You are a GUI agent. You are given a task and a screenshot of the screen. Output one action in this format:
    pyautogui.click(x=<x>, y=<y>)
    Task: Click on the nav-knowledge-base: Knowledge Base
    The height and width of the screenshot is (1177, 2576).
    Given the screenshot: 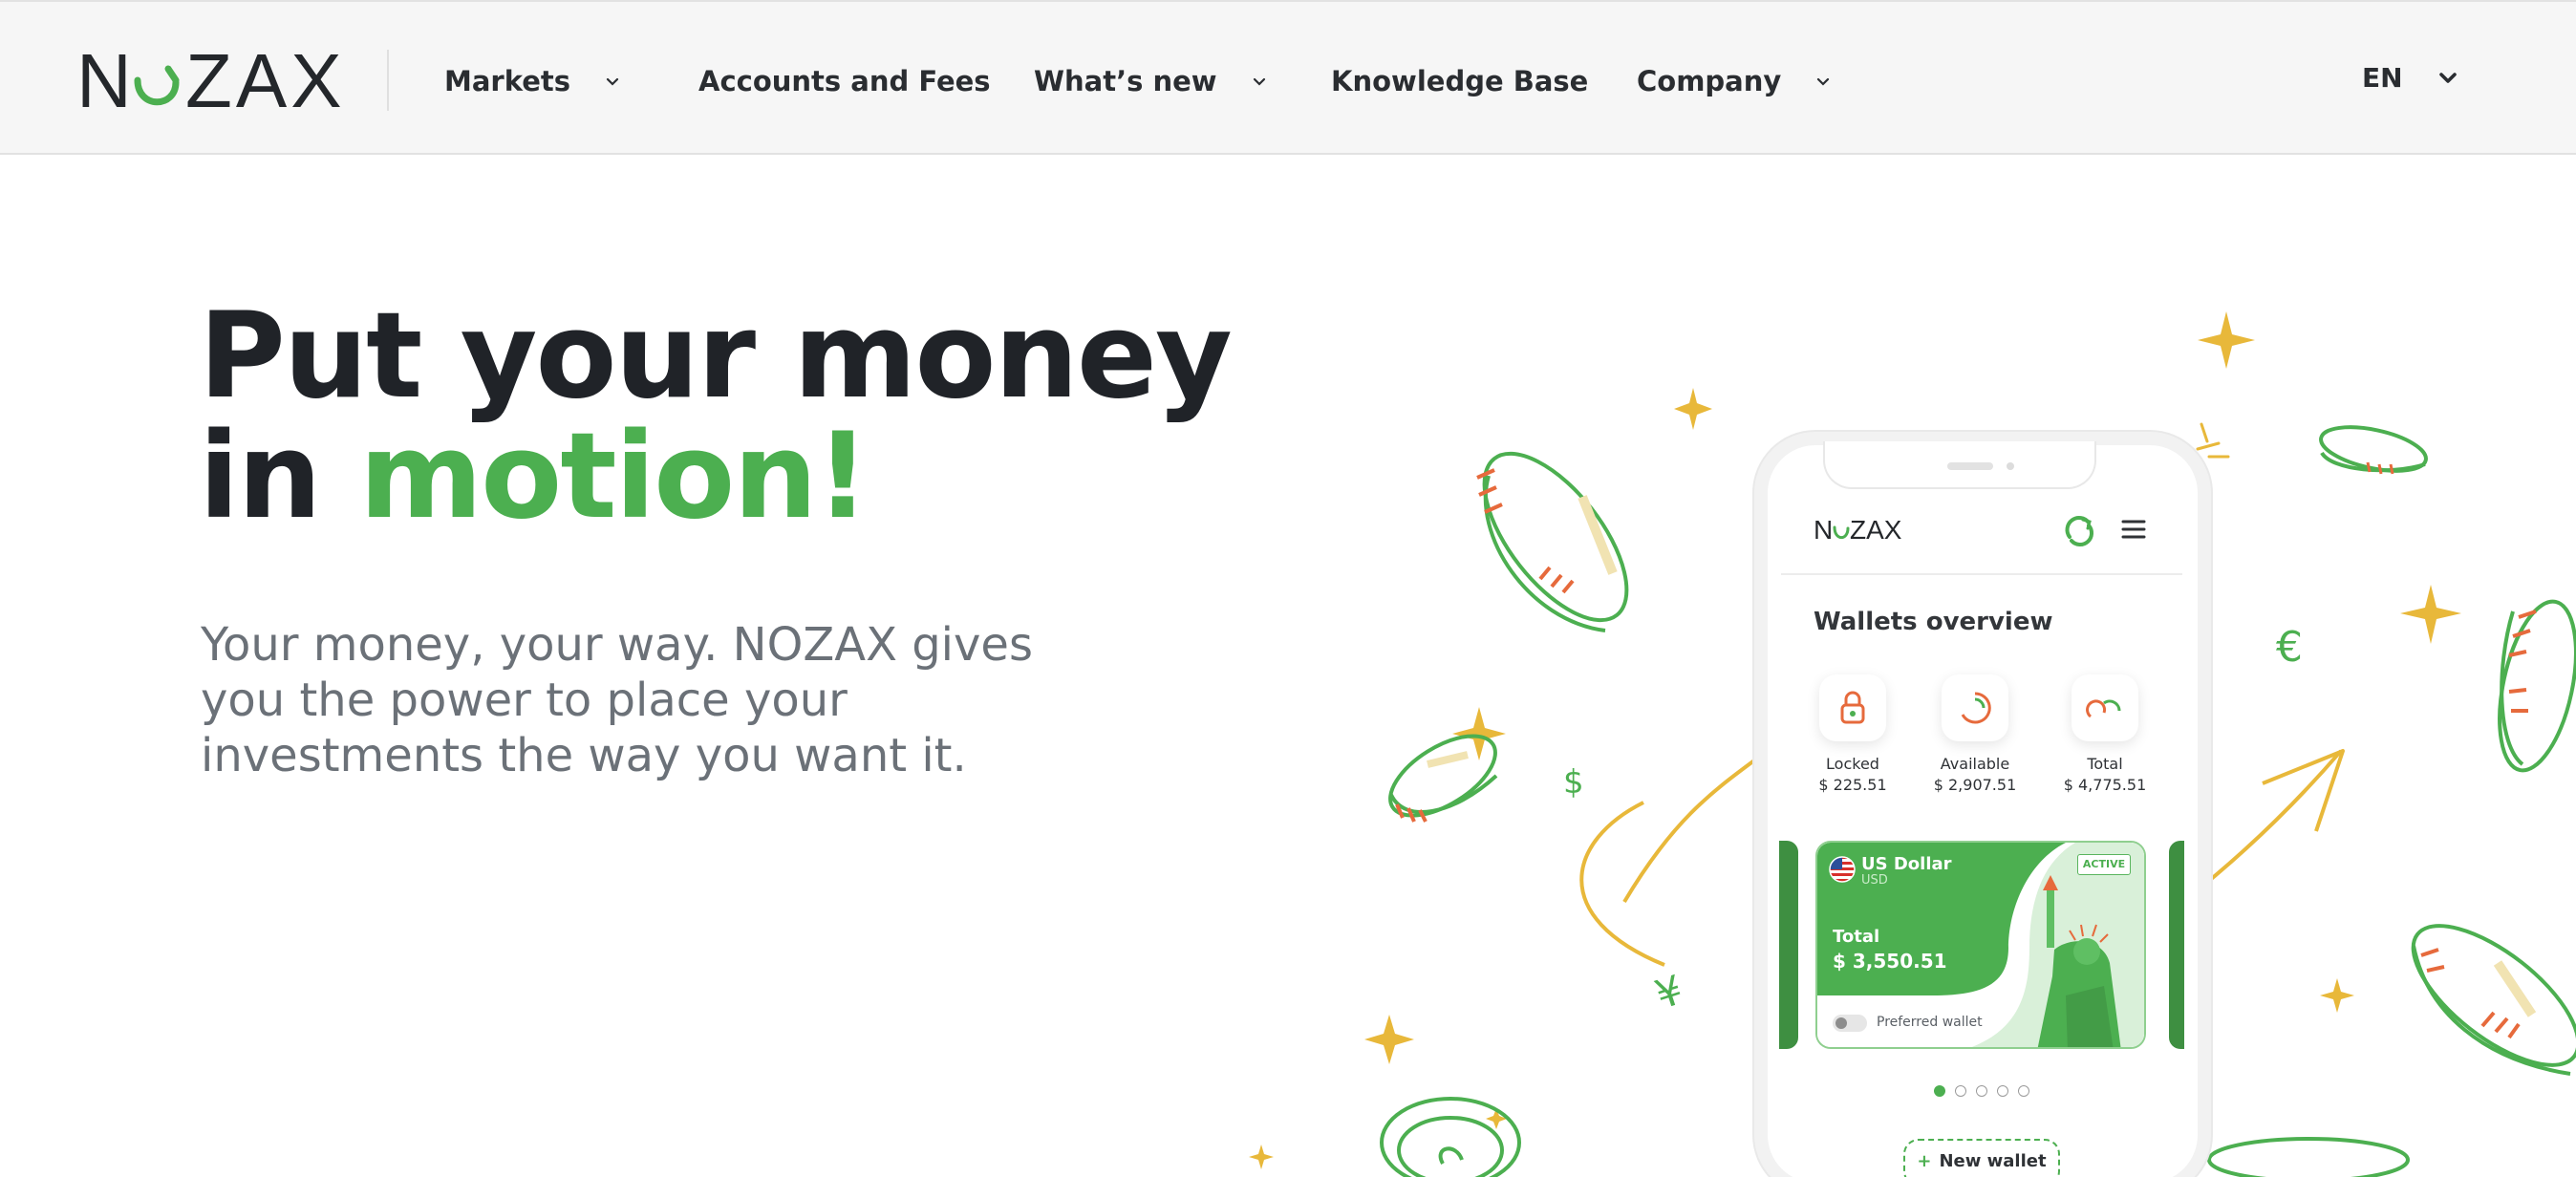 What is the action you would take?
    pyautogui.click(x=1459, y=81)
    